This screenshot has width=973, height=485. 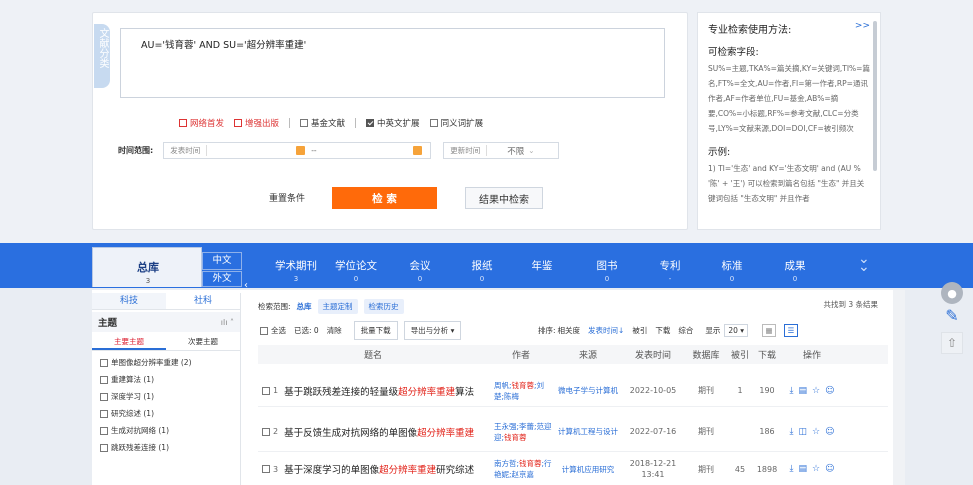 What do you see at coordinates (373, 391) in the screenshot?
I see `result-title: 1 基于跳跃残差连接的轻量级 超分辨率重建 算法` at bounding box center [373, 391].